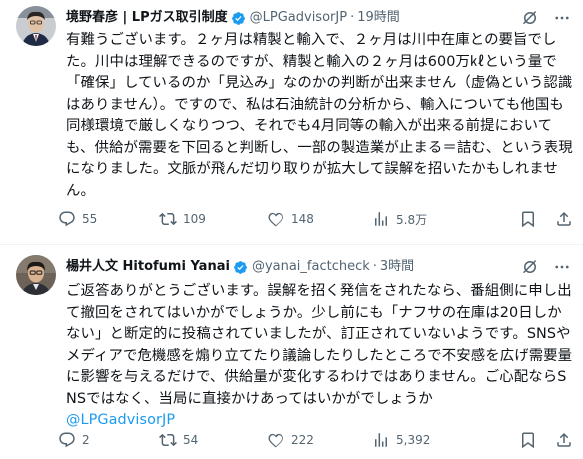 This screenshot has width=583, height=459. What do you see at coordinates (412, 219) in the screenshot?
I see `views-count: 5.8万` at bounding box center [412, 219].